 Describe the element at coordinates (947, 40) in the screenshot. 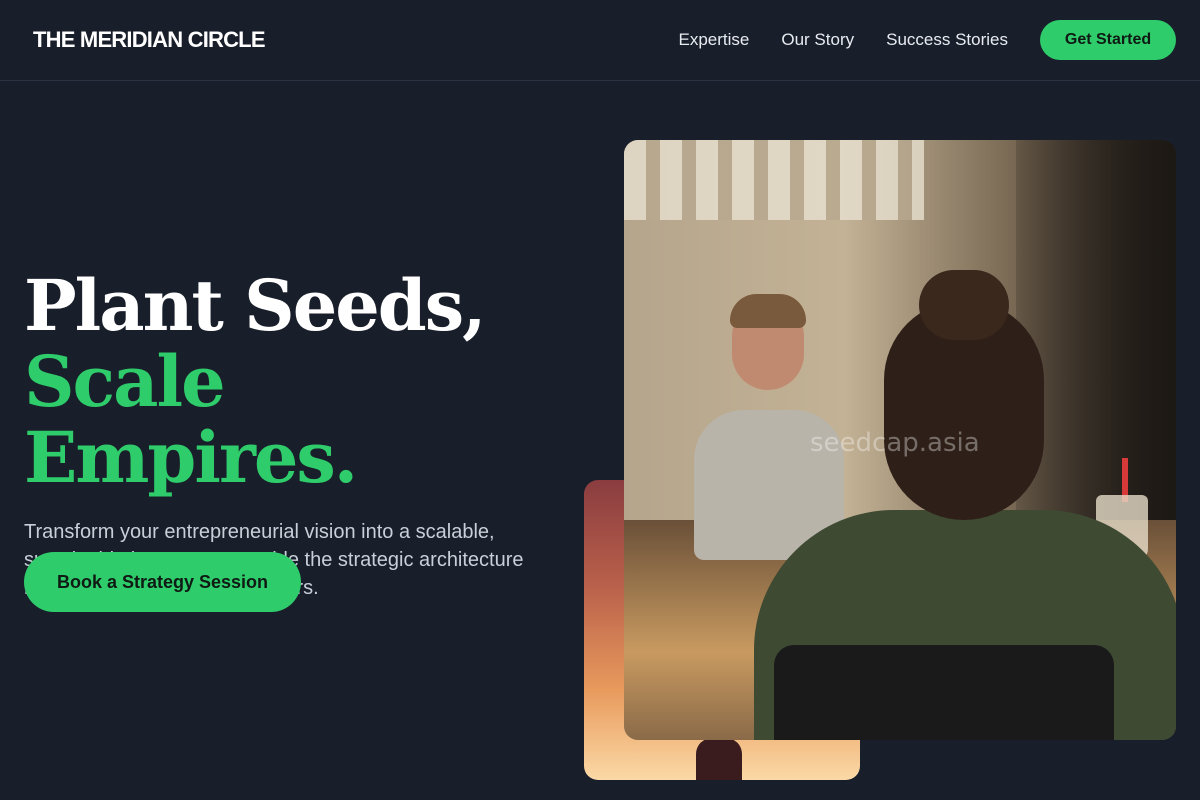

I see `nav-link-success-stories: Success Stories` at that location.